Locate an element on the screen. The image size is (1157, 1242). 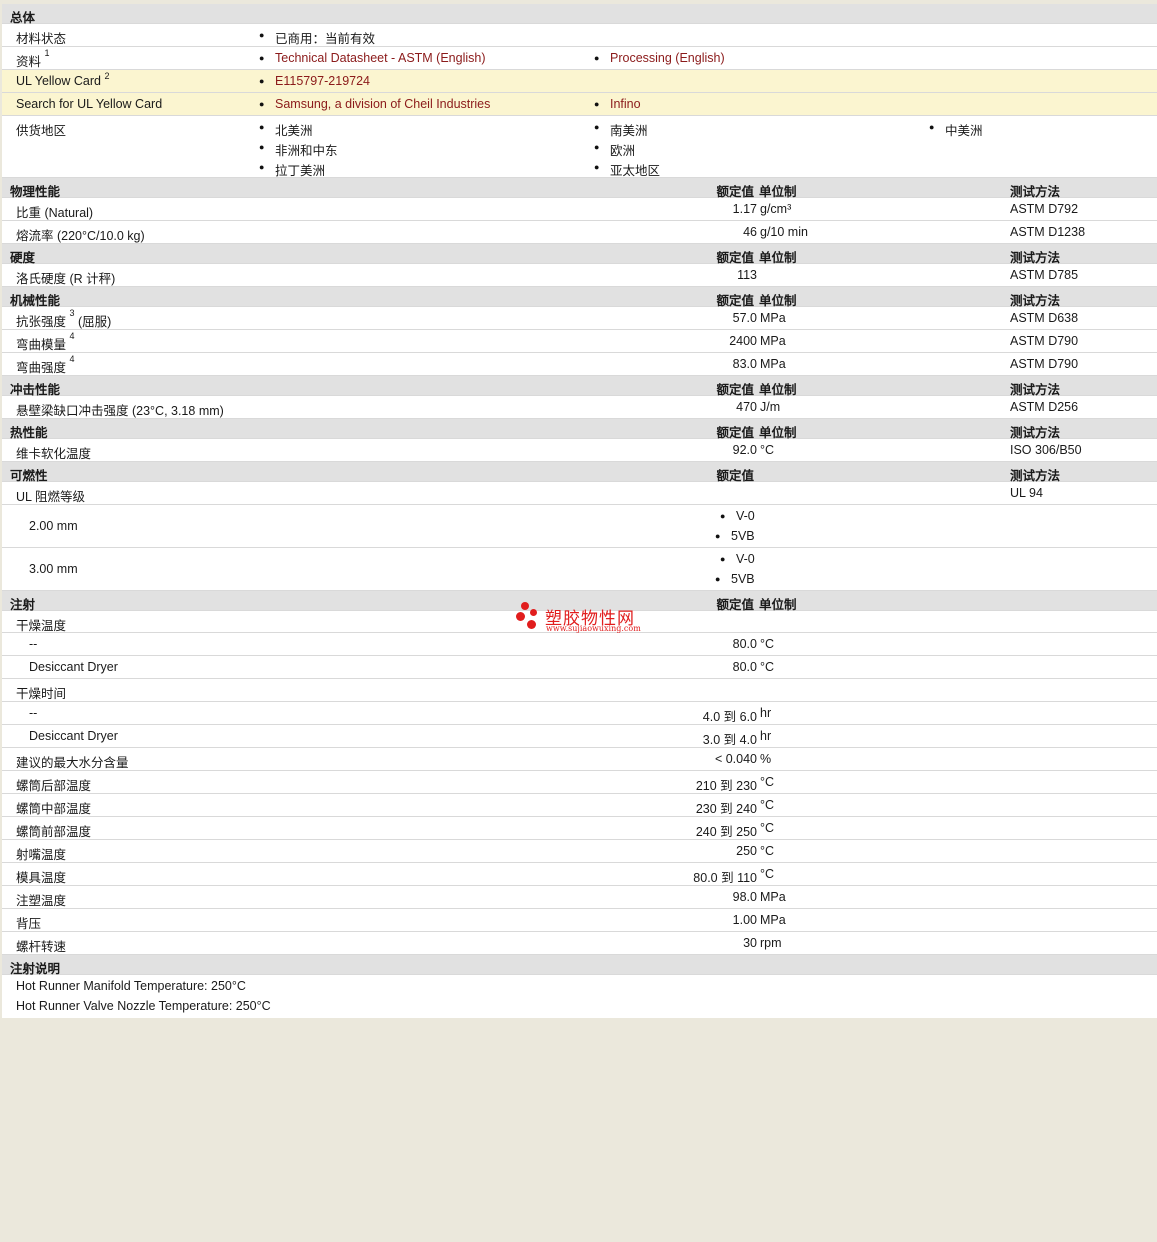
note-line: Hot Runner Manifold Temperature: 250°C is located at coordinates (131, 986).